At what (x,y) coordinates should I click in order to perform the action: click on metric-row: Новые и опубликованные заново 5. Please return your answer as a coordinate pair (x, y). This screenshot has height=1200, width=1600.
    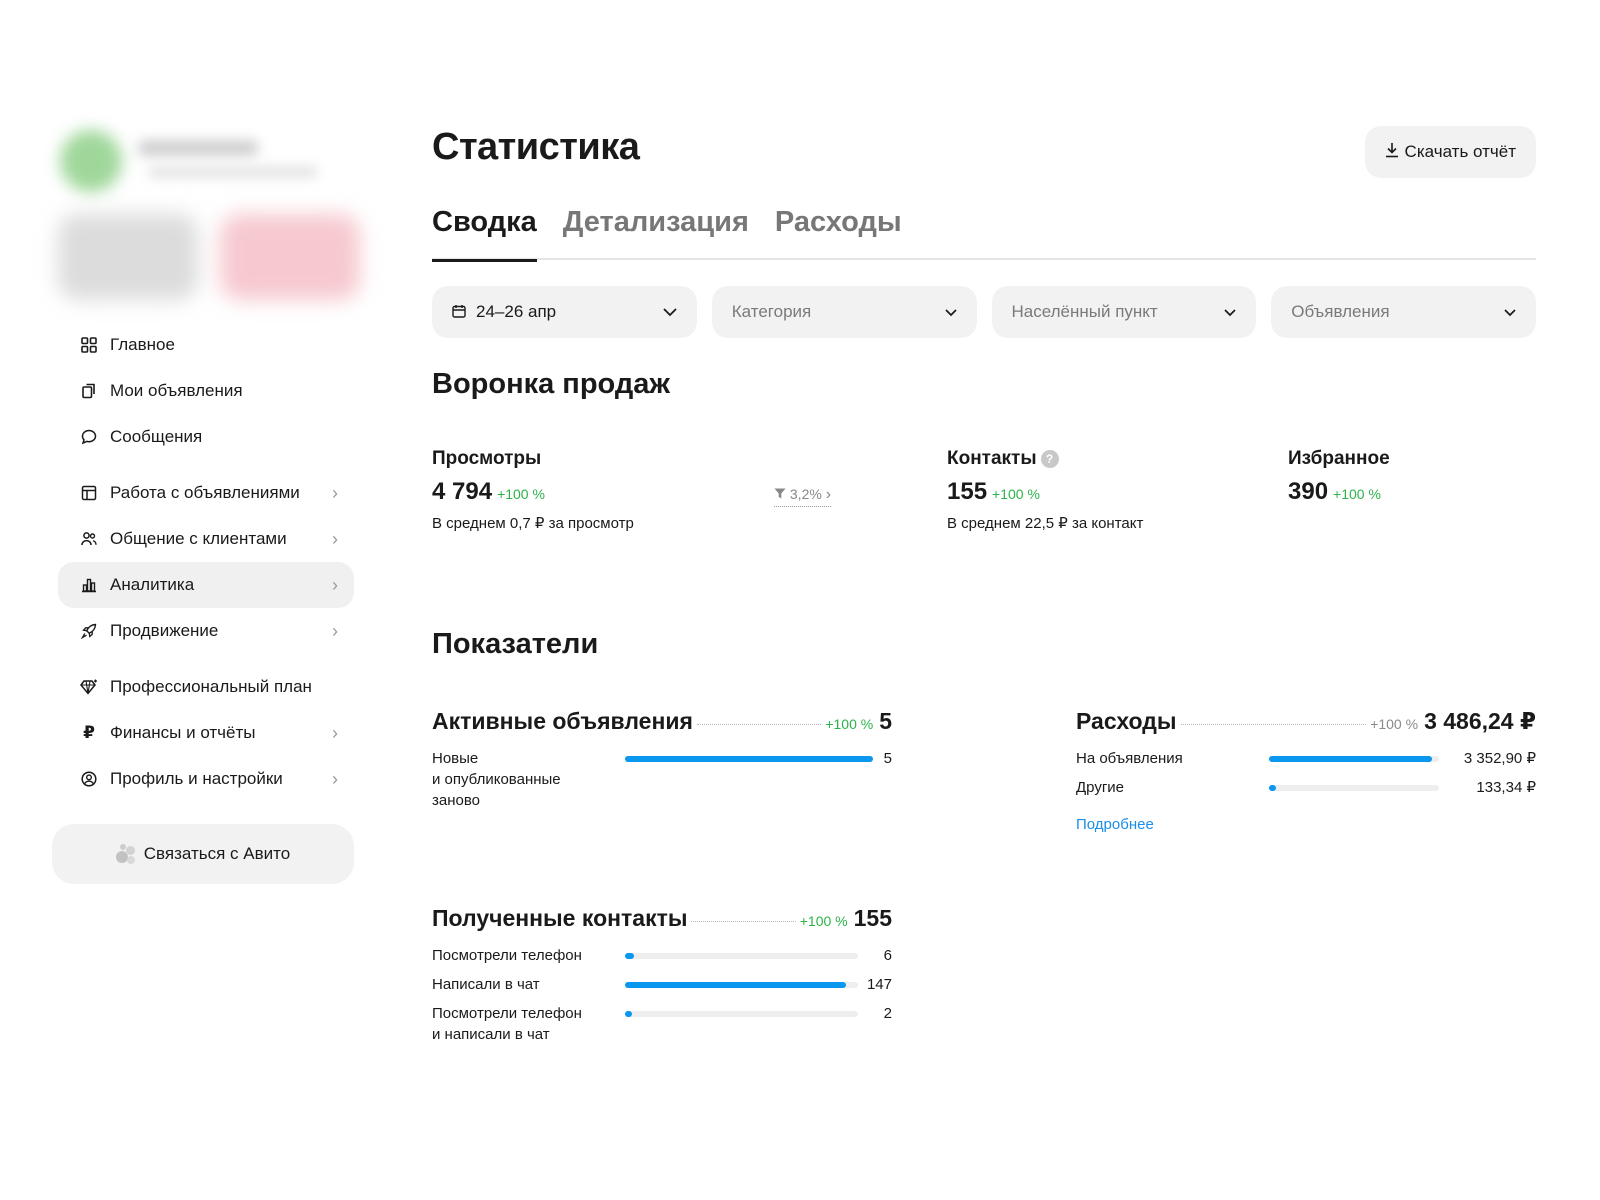
    Looking at the image, I should click on (662, 779).